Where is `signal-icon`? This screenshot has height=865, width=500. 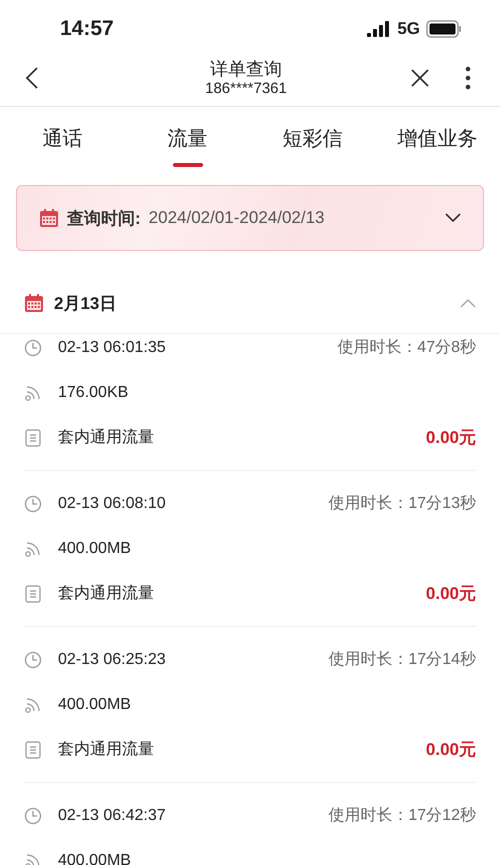
signal-icon is located at coordinates (379, 29).